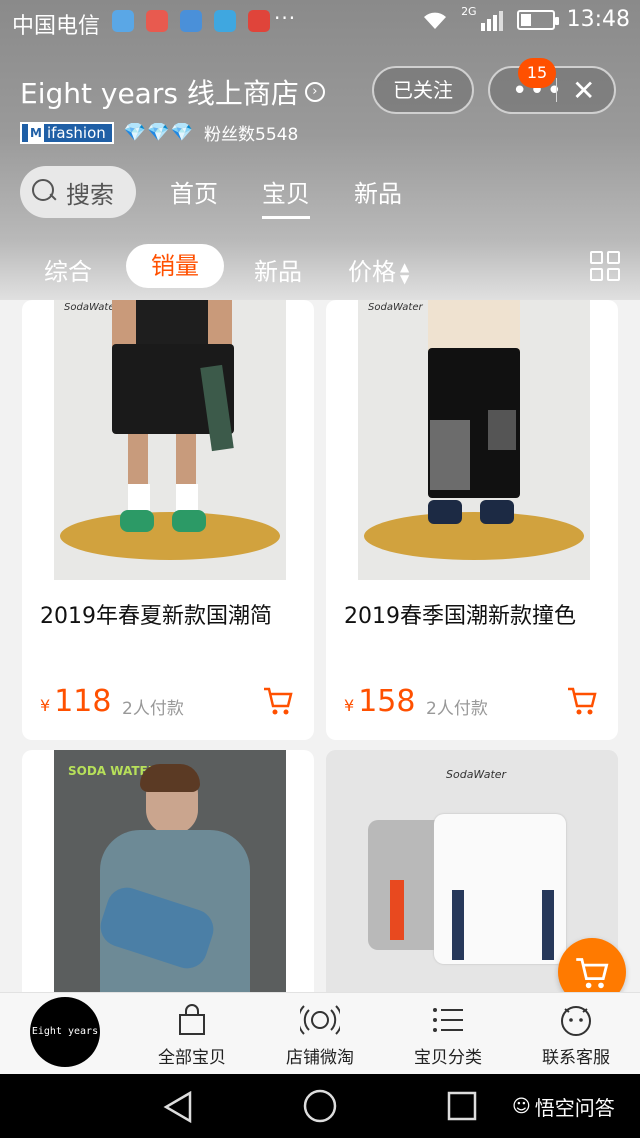  What do you see at coordinates (462, 1106) in the screenshot?
I see `recents-icon` at bounding box center [462, 1106].